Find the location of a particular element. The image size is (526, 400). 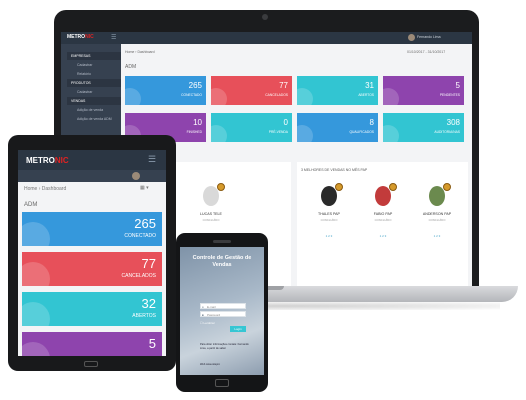

login-button: Login is located at coordinates (238, 329).